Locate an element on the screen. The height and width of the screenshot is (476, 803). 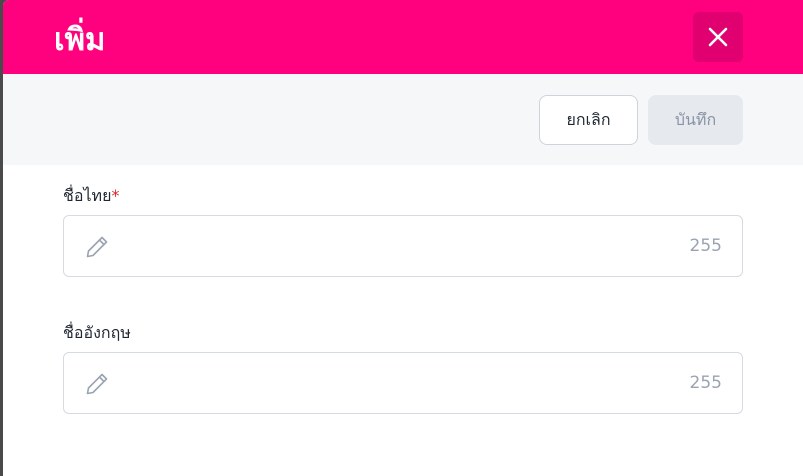
close-button is located at coordinates (718, 37).